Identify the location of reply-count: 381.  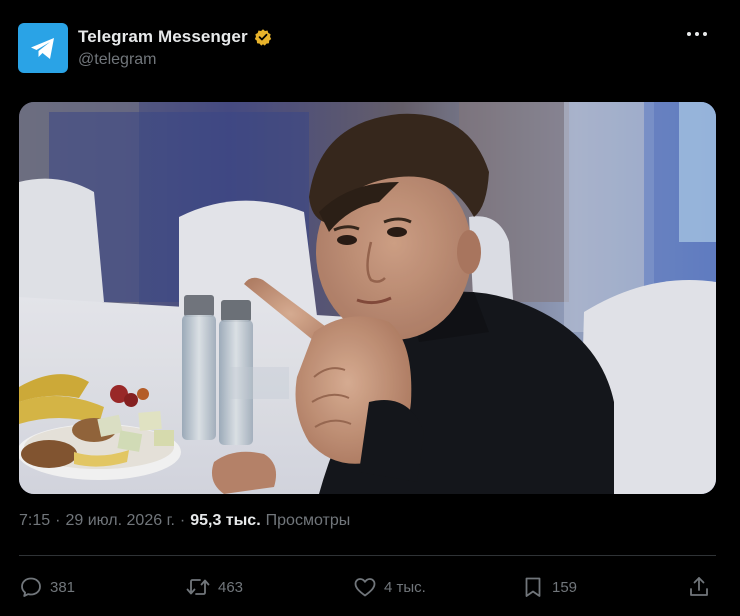
(63, 587).